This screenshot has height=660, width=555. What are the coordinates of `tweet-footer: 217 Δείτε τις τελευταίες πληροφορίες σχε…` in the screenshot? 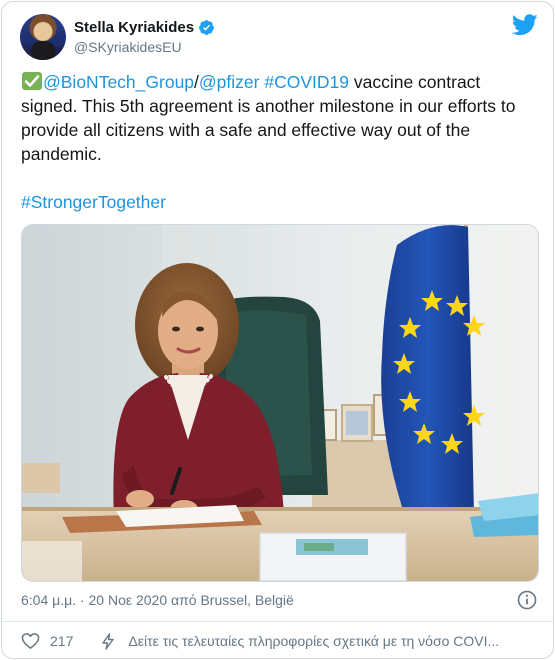 It's located at (260, 641).